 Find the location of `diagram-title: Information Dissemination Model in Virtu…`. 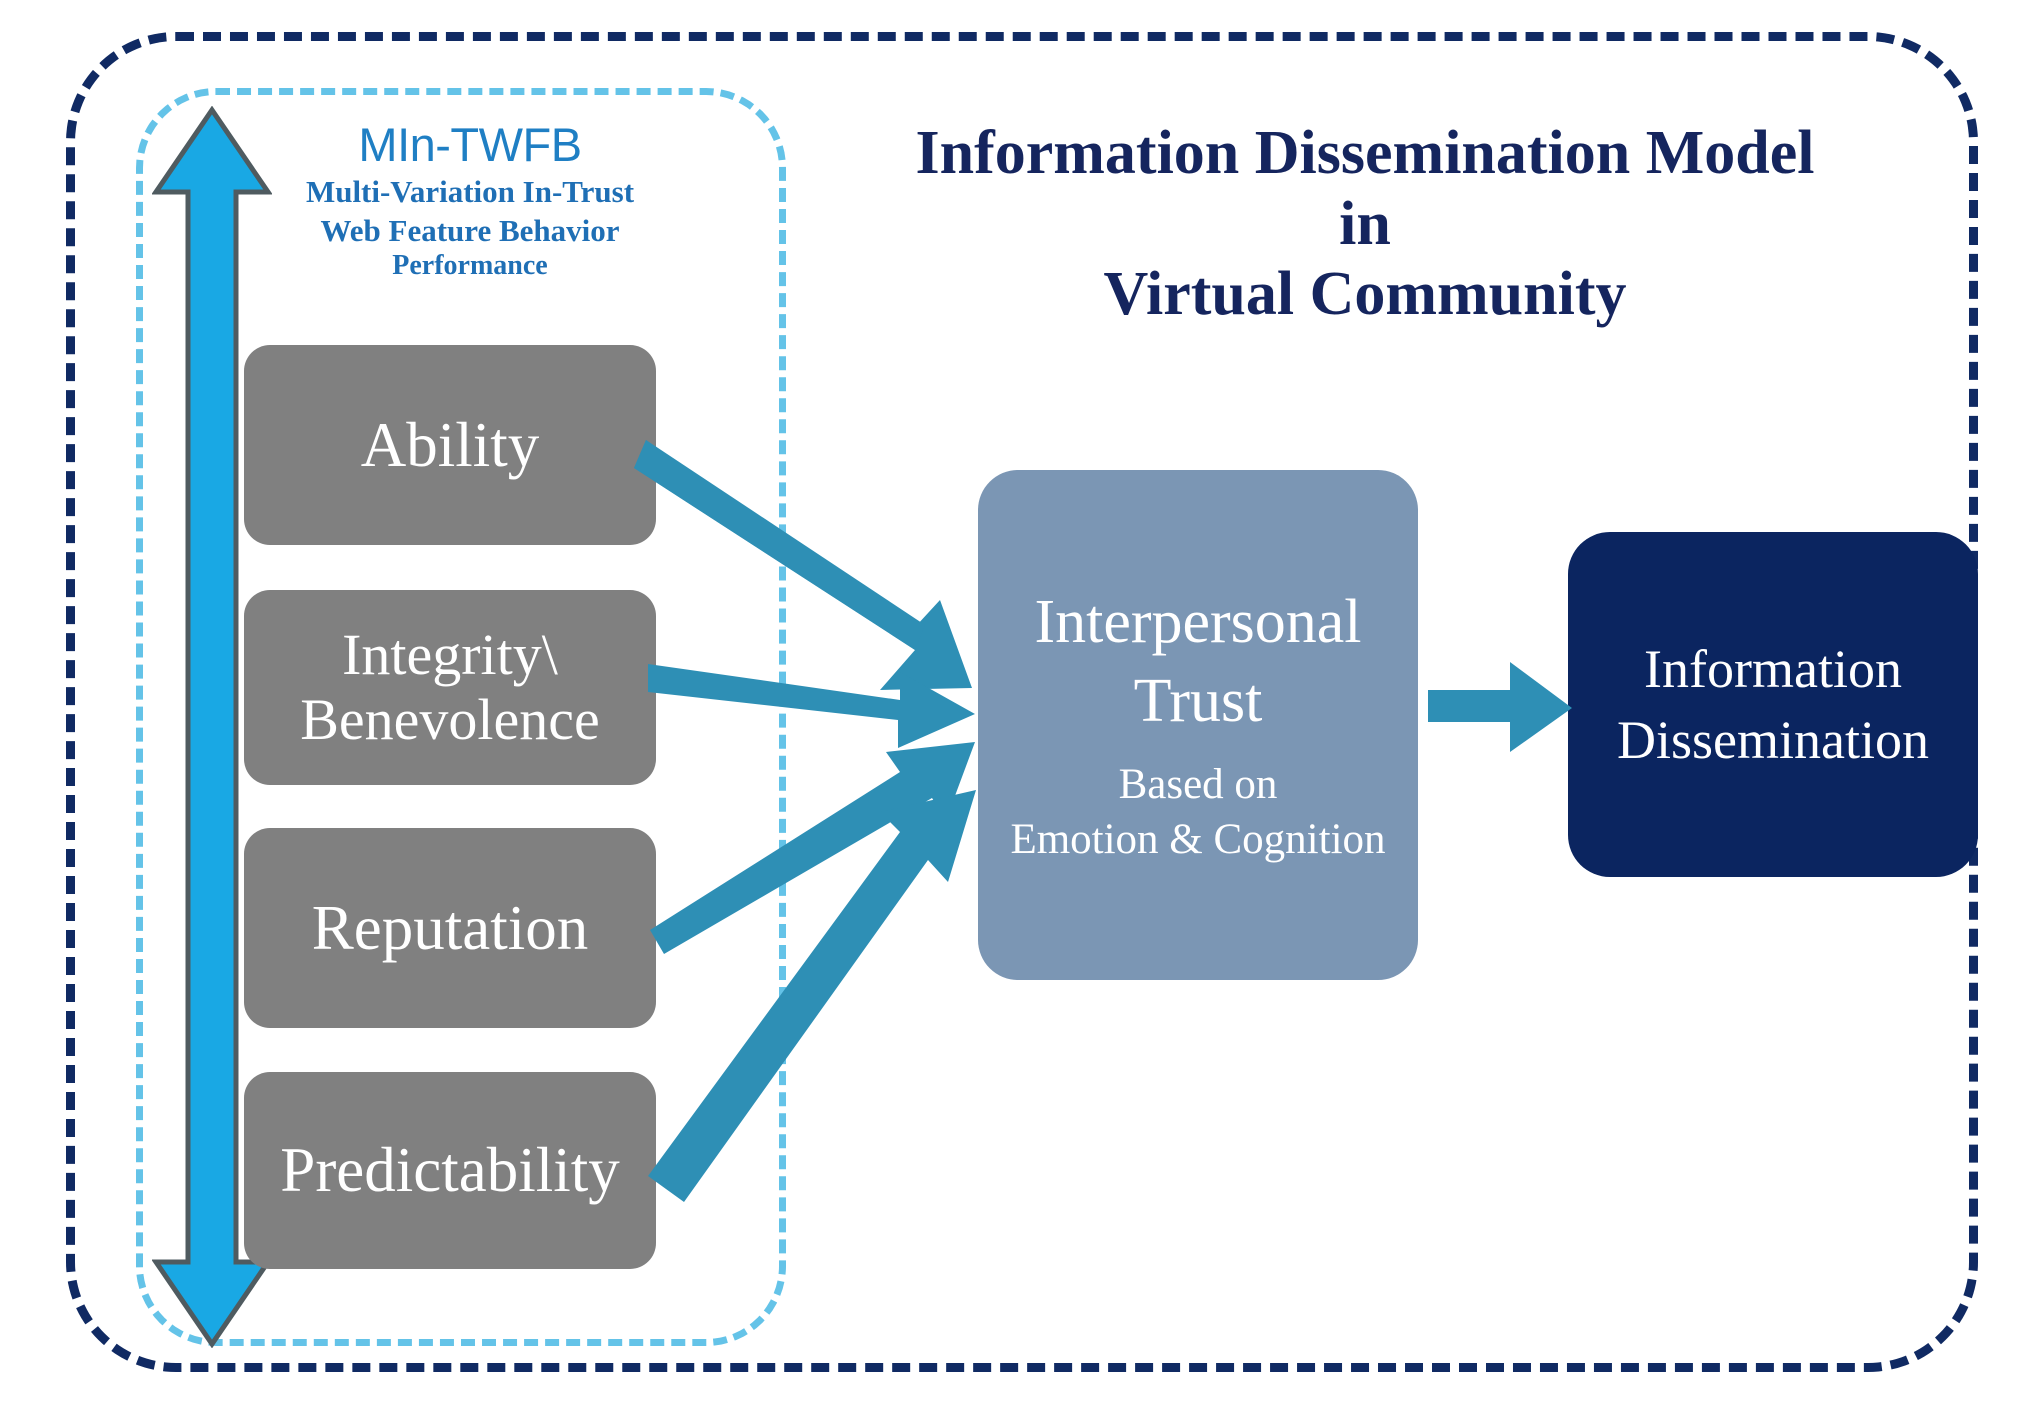

diagram-title: Information Dissemination Model in Virtu… is located at coordinates (1365, 224).